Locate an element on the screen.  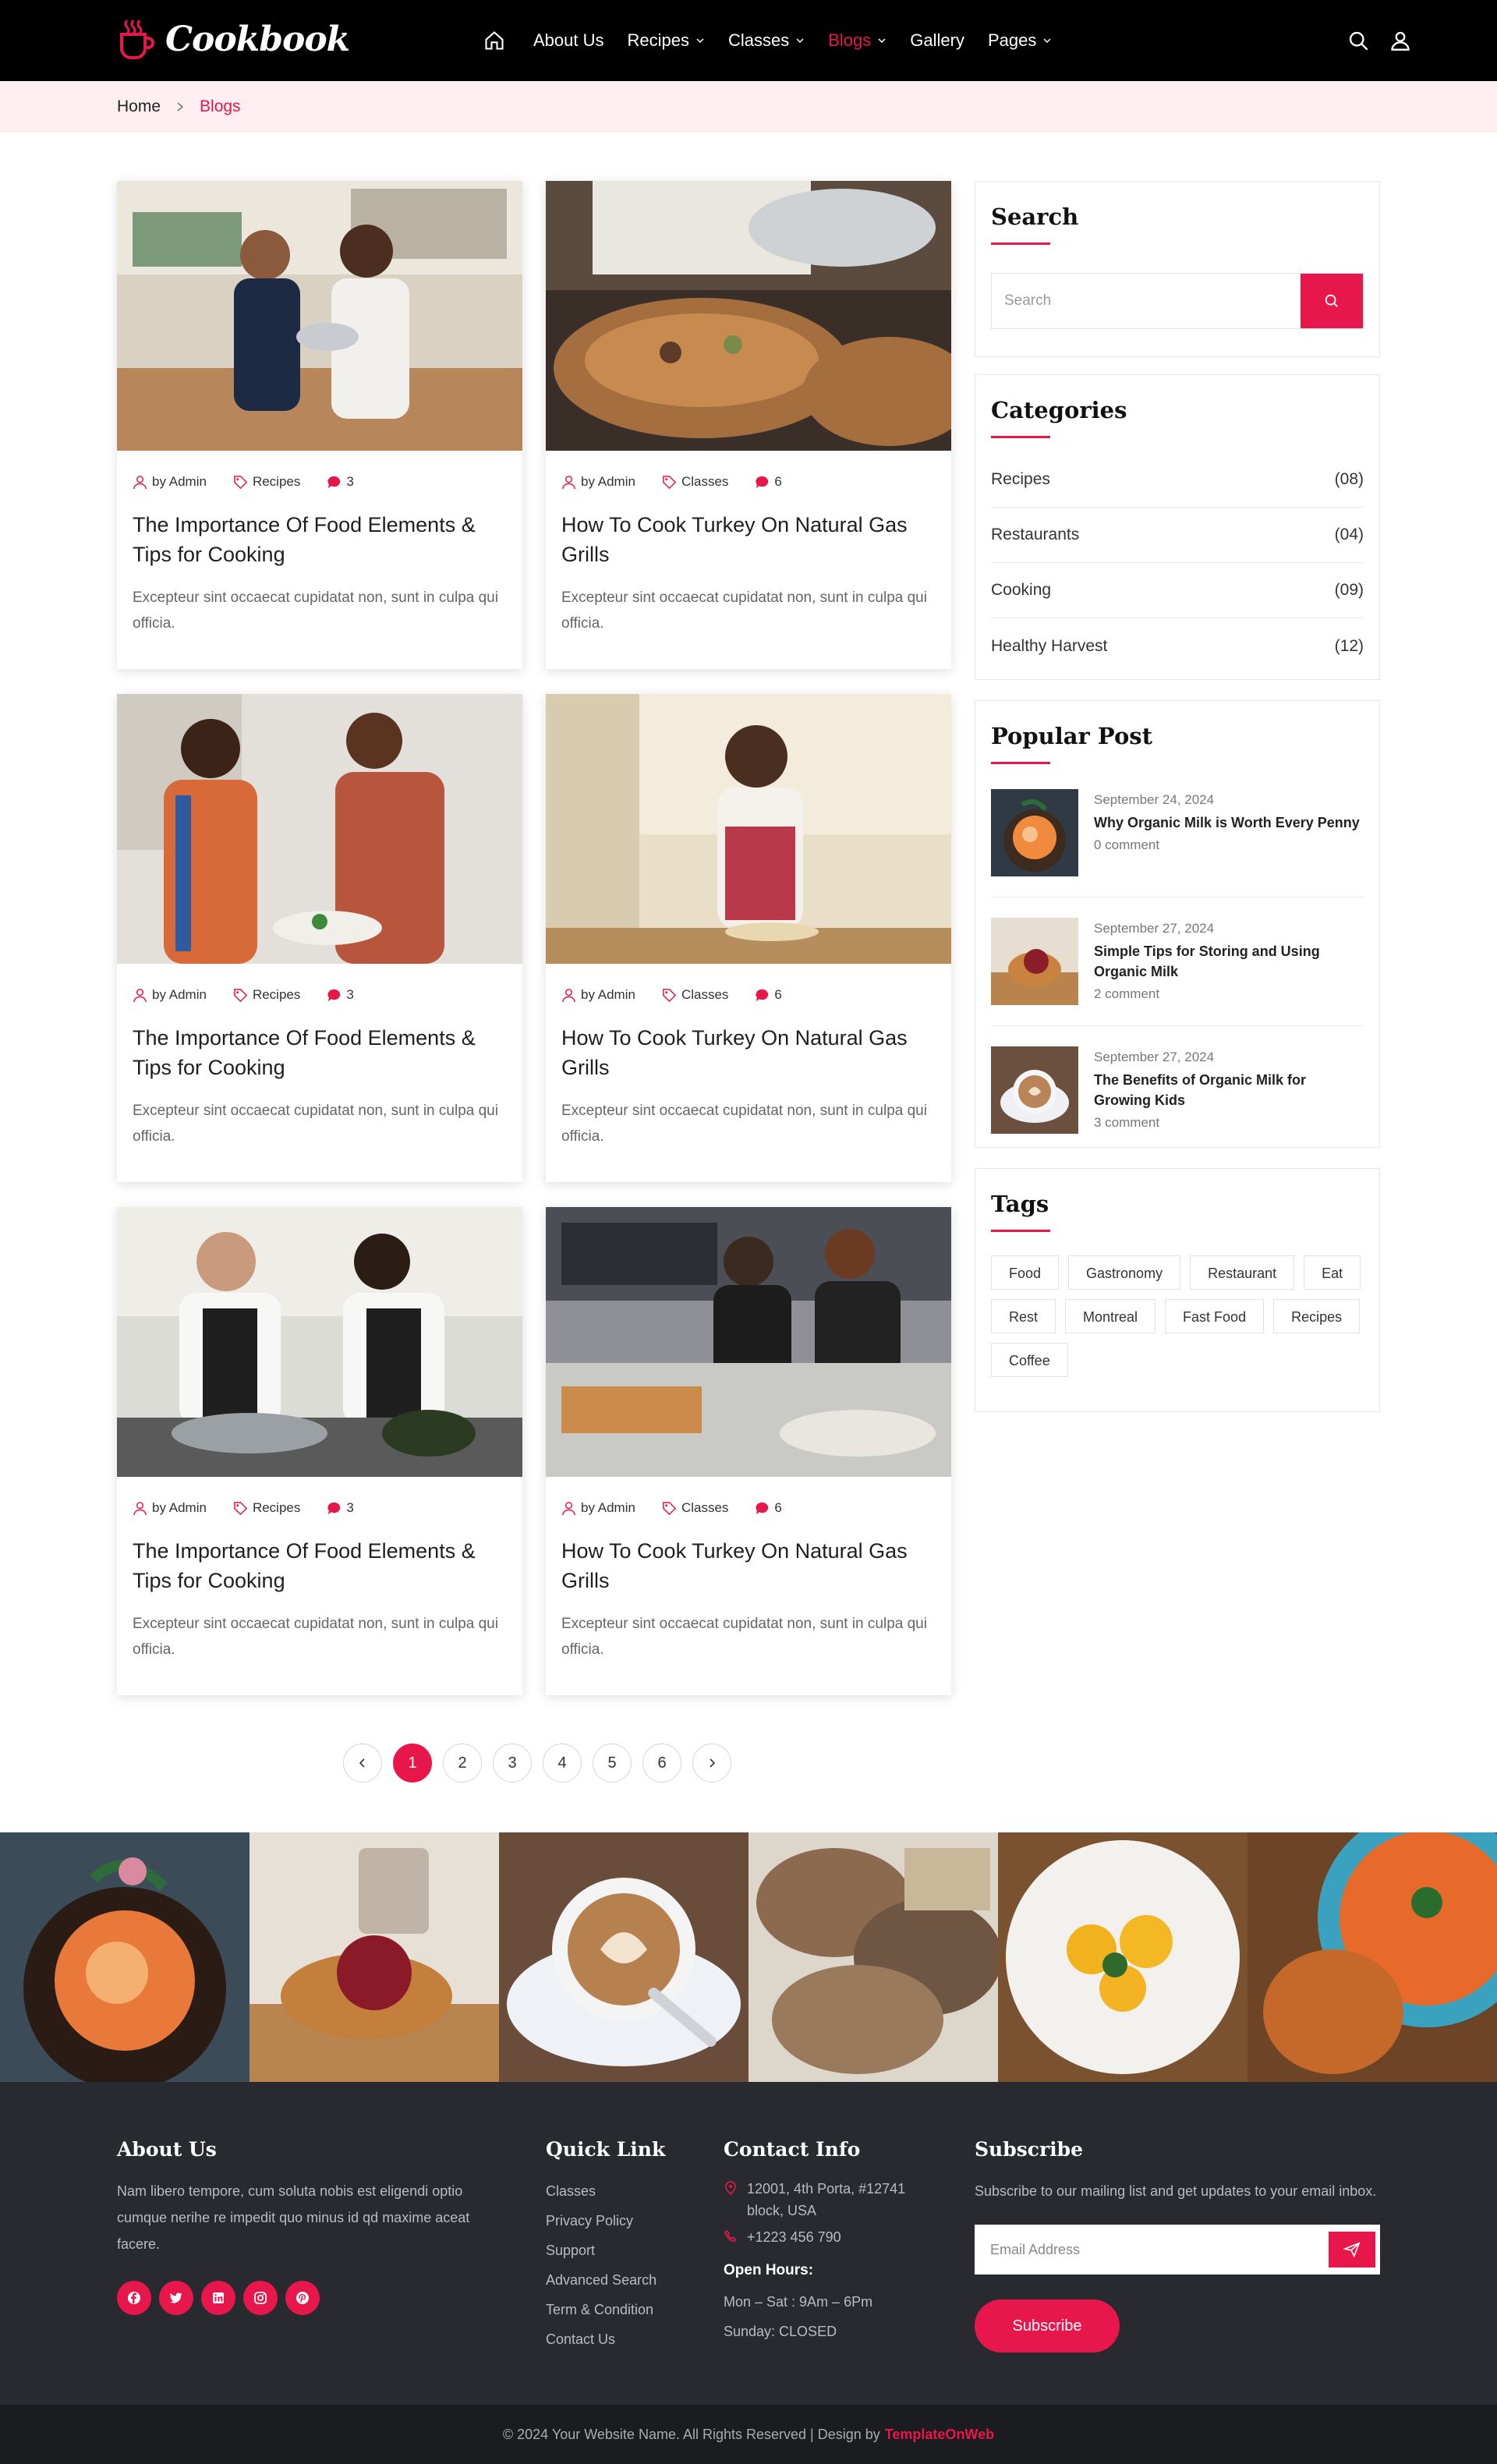
page-button-2: 2 is located at coordinates (462, 1764).